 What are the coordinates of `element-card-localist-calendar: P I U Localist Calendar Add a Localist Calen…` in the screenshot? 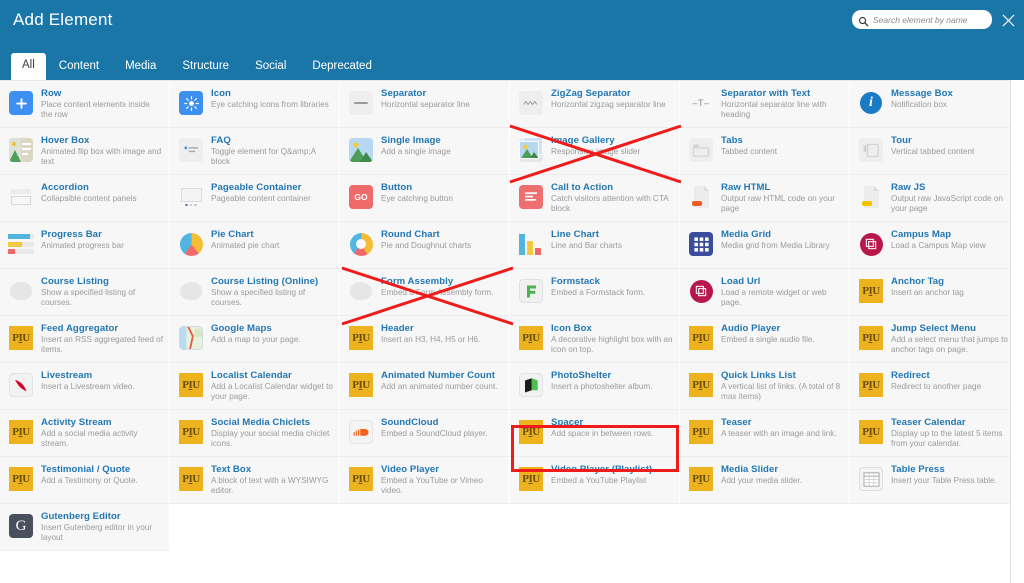 It's located at (255, 386).